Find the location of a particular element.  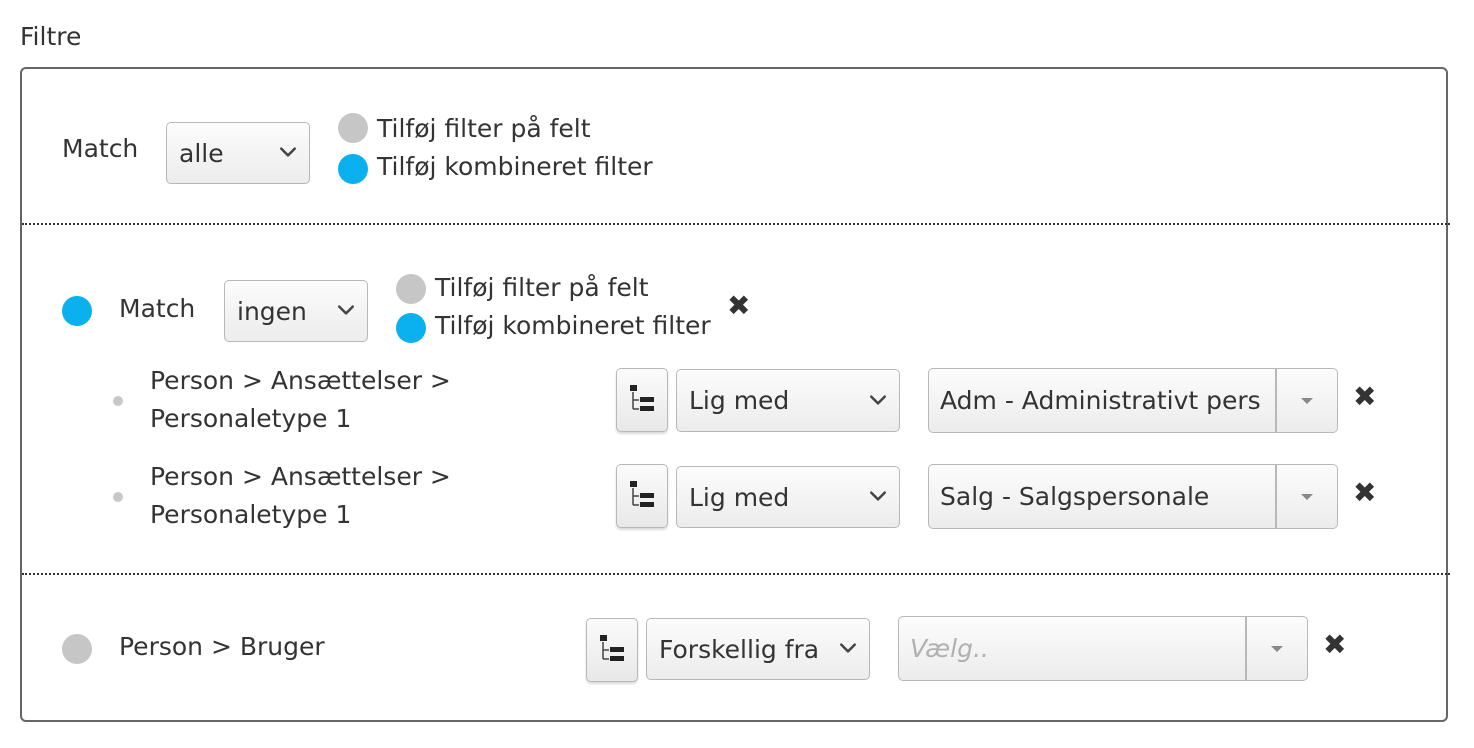

condition-1-operator-value: Lig med is located at coordinates (739, 400).